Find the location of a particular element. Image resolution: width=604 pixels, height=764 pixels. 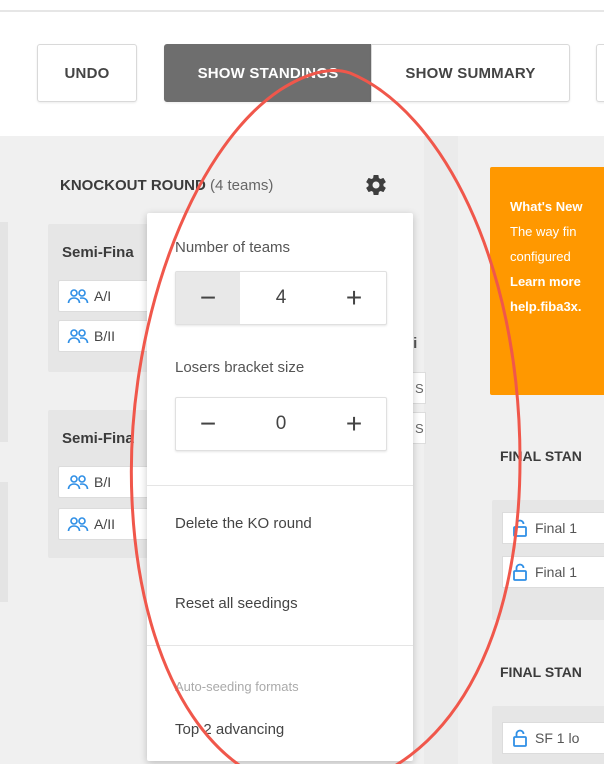

whats-new-text: The way fin is located at coordinates (543, 231).